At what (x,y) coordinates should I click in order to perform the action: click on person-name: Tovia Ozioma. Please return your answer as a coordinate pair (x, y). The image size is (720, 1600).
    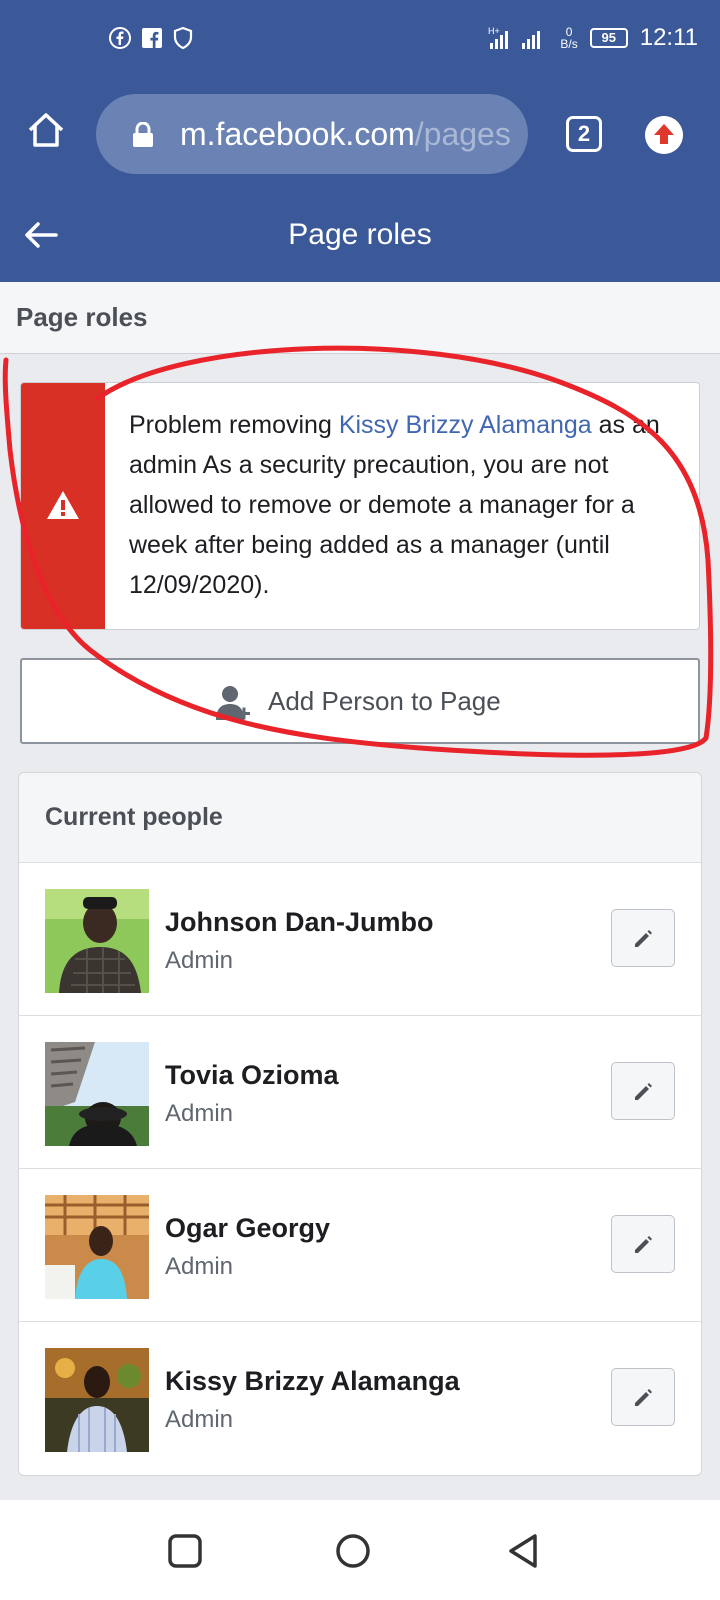
    Looking at the image, I should click on (252, 1075).